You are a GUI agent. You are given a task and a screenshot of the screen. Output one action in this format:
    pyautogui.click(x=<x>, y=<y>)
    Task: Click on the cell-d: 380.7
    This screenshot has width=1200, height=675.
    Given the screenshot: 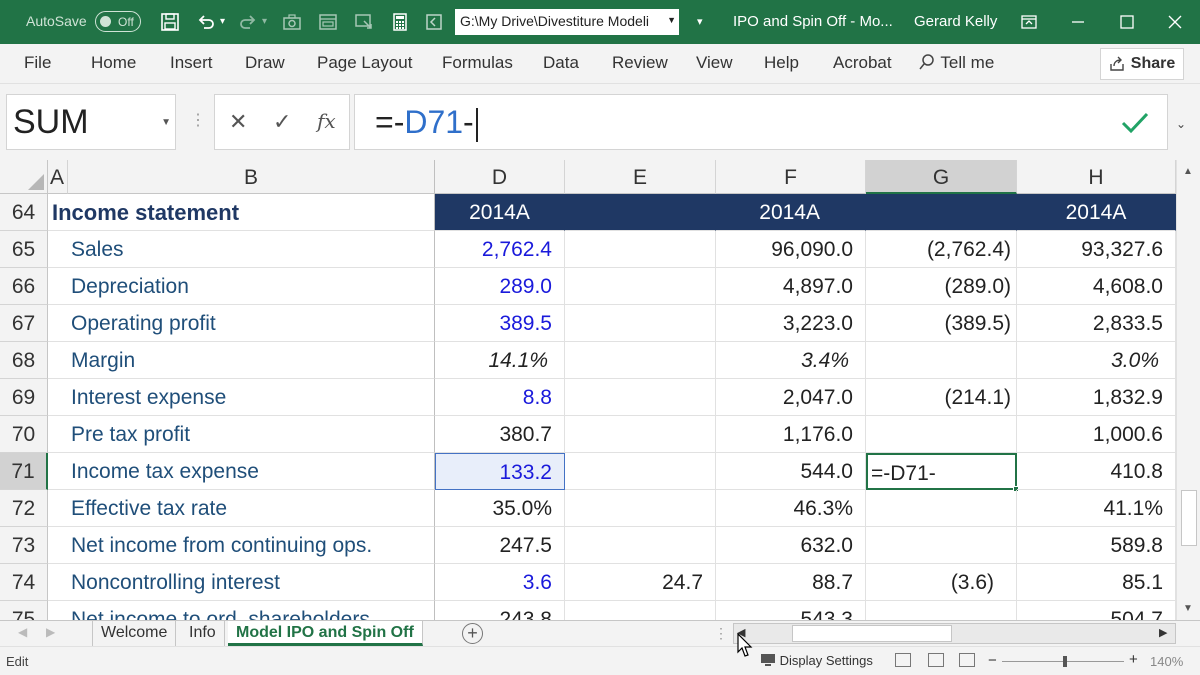 What is the action you would take?
    pyautogui.click(x=500, y=434)
    